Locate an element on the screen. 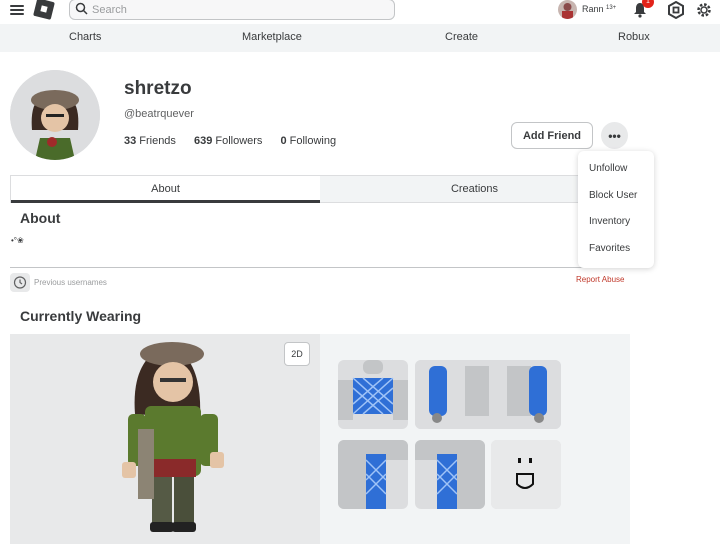 The height and width of the screenshot is (555, 720). nav-marketplace: Marketplace is located at coordinates (272, 37).